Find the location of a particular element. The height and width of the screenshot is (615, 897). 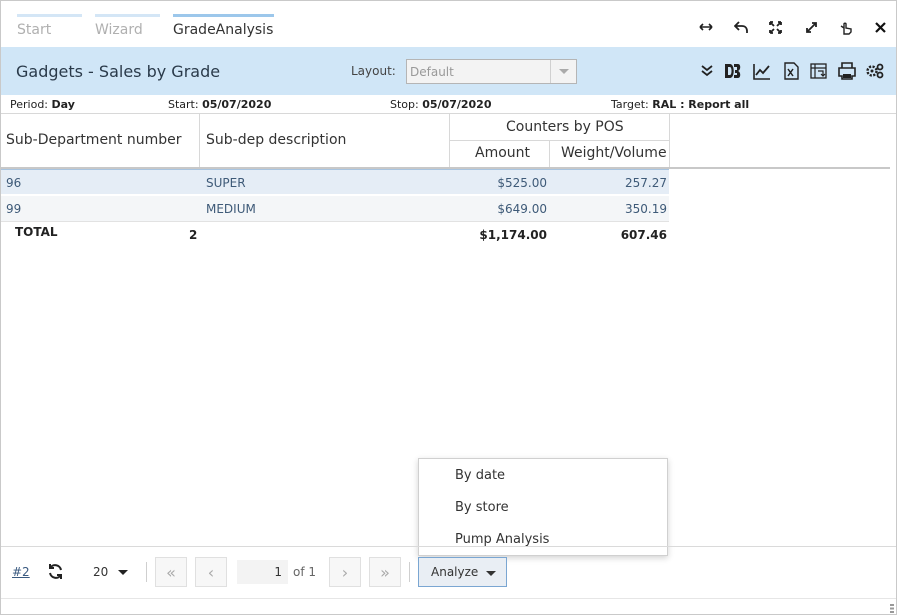

menu-item-by-store: By store is located at coordinates (482, 507).